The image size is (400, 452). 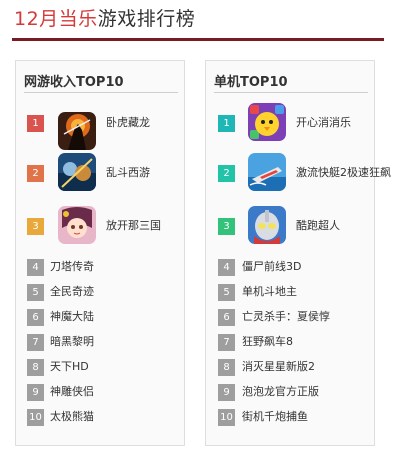 What do you see at coordinates (77, 172) in the screenshot?
I see `journey-game-icon` at bounding box center [77, 172].